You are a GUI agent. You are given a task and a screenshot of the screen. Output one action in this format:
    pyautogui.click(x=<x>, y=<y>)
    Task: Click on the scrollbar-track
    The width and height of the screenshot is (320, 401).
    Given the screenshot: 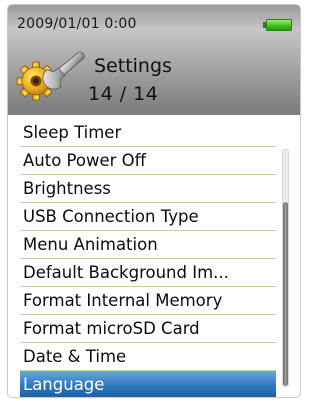 What is the action you would take?
    pyautogui.click(x=285, y=268)
    